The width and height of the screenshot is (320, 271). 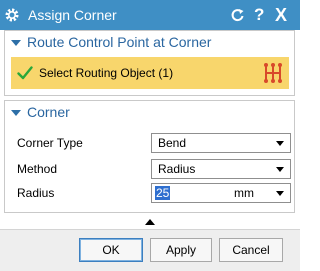 I want to click on apply-button: Apply, so click(x=181, y=250).